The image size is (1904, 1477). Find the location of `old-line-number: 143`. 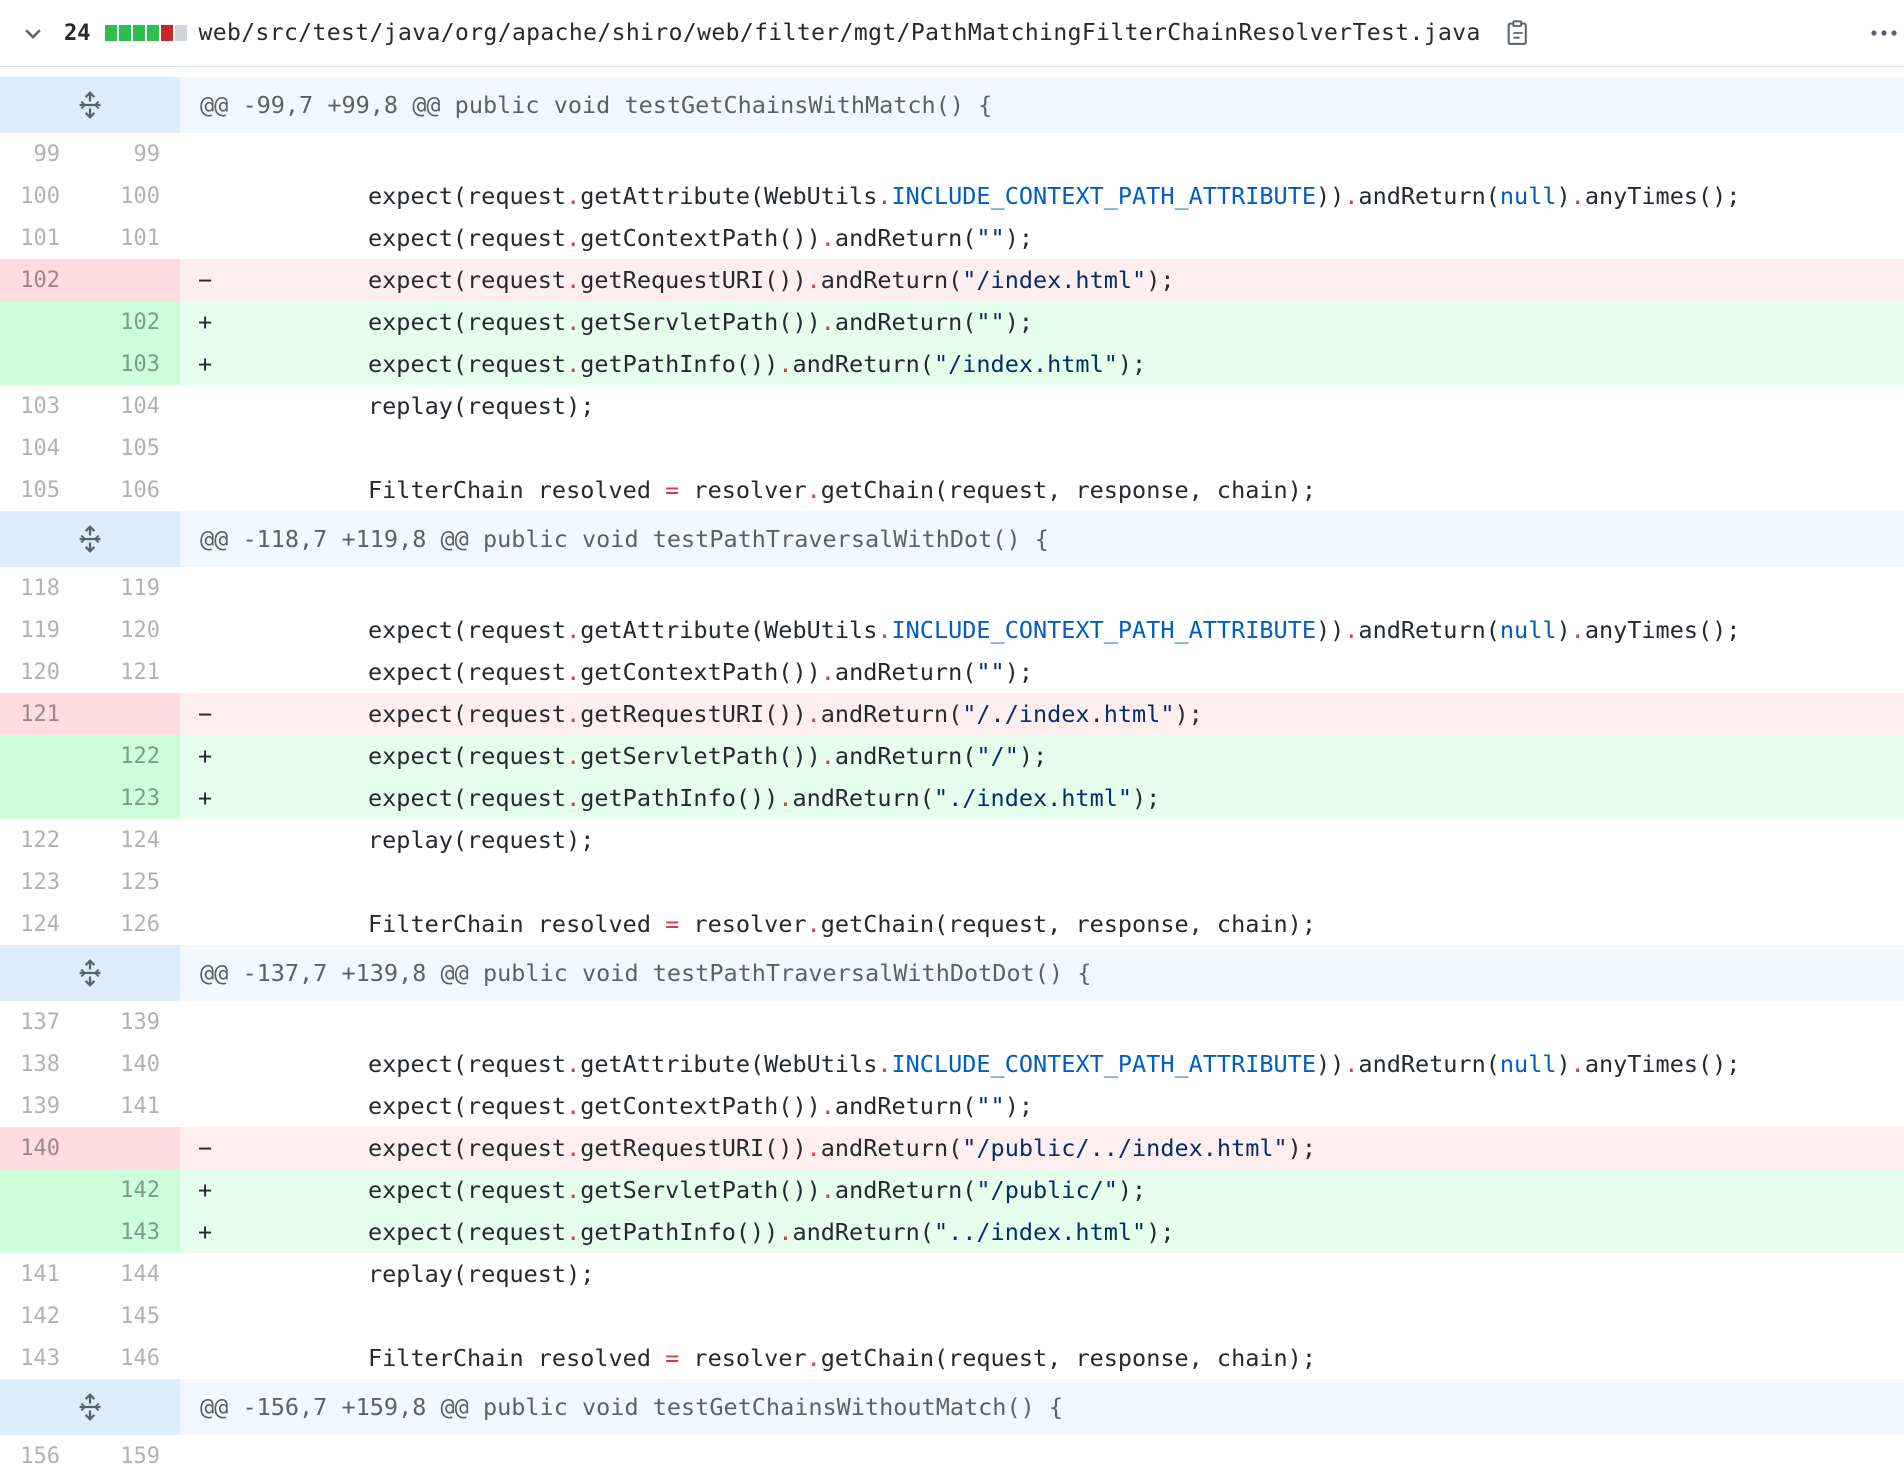

old-line-number: 143 is located at coordinates (40, 1358).